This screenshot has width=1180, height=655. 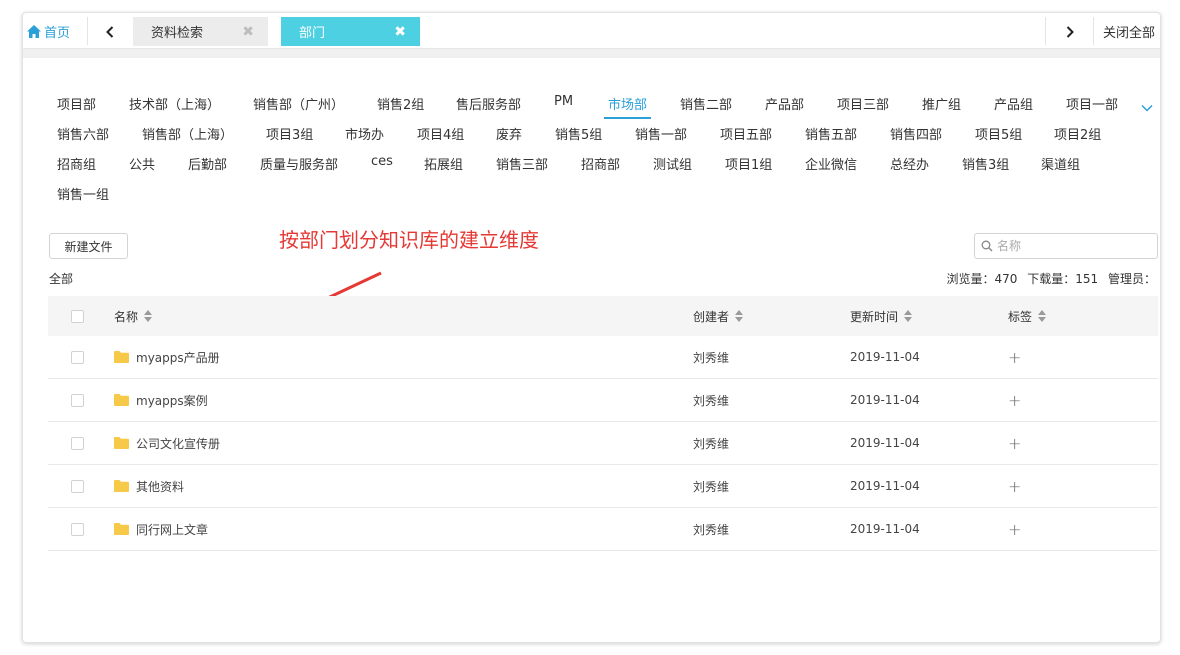 What do you see at coordinates (350, 31) in the screenshot?
I see `tab-department: 部门 ✖` at bounding box center [350, 31].